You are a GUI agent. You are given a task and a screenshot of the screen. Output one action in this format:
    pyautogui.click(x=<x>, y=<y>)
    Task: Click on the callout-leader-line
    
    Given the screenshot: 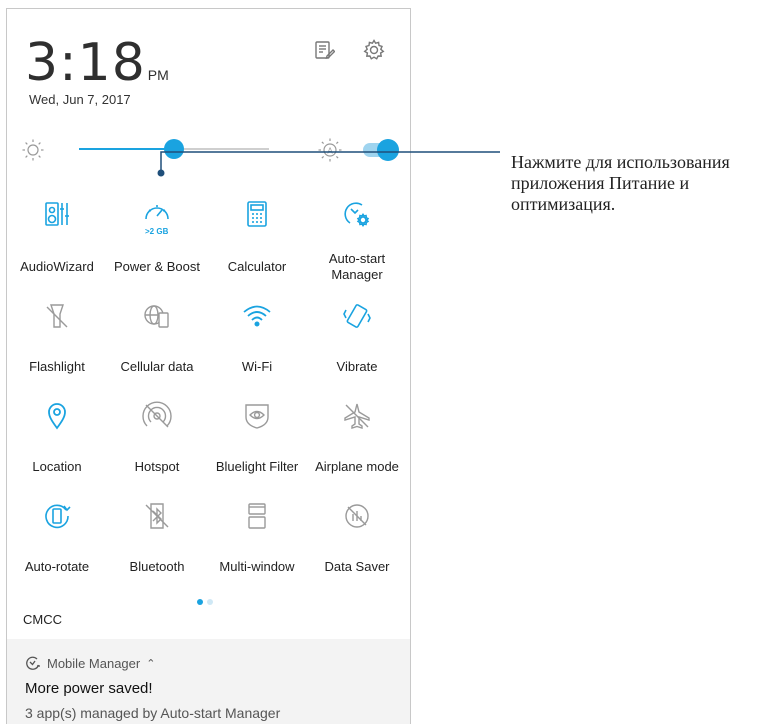 What is the action you would take?
    pyautogui.click(x=328, y=164)
    